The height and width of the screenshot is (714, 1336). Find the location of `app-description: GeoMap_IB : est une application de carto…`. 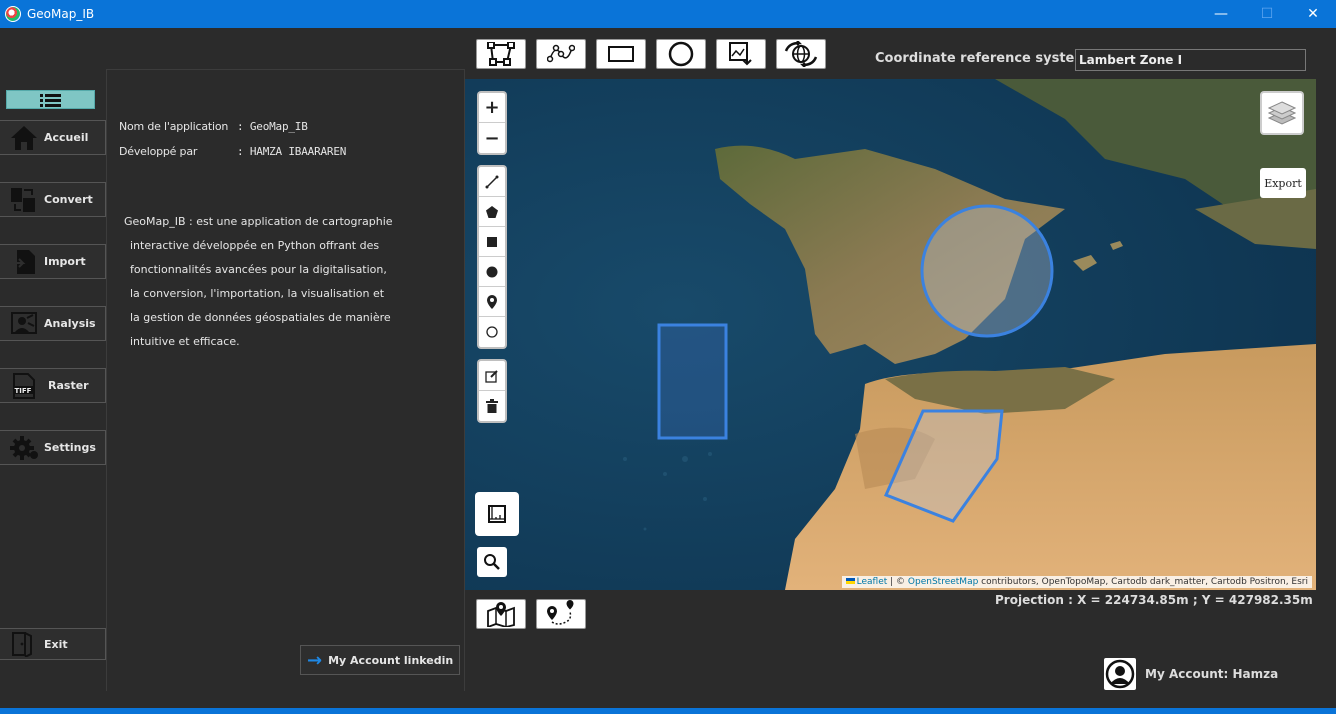

app-description: GeoMap_IB : est une application de carto… is located at coordinates (274, 282).